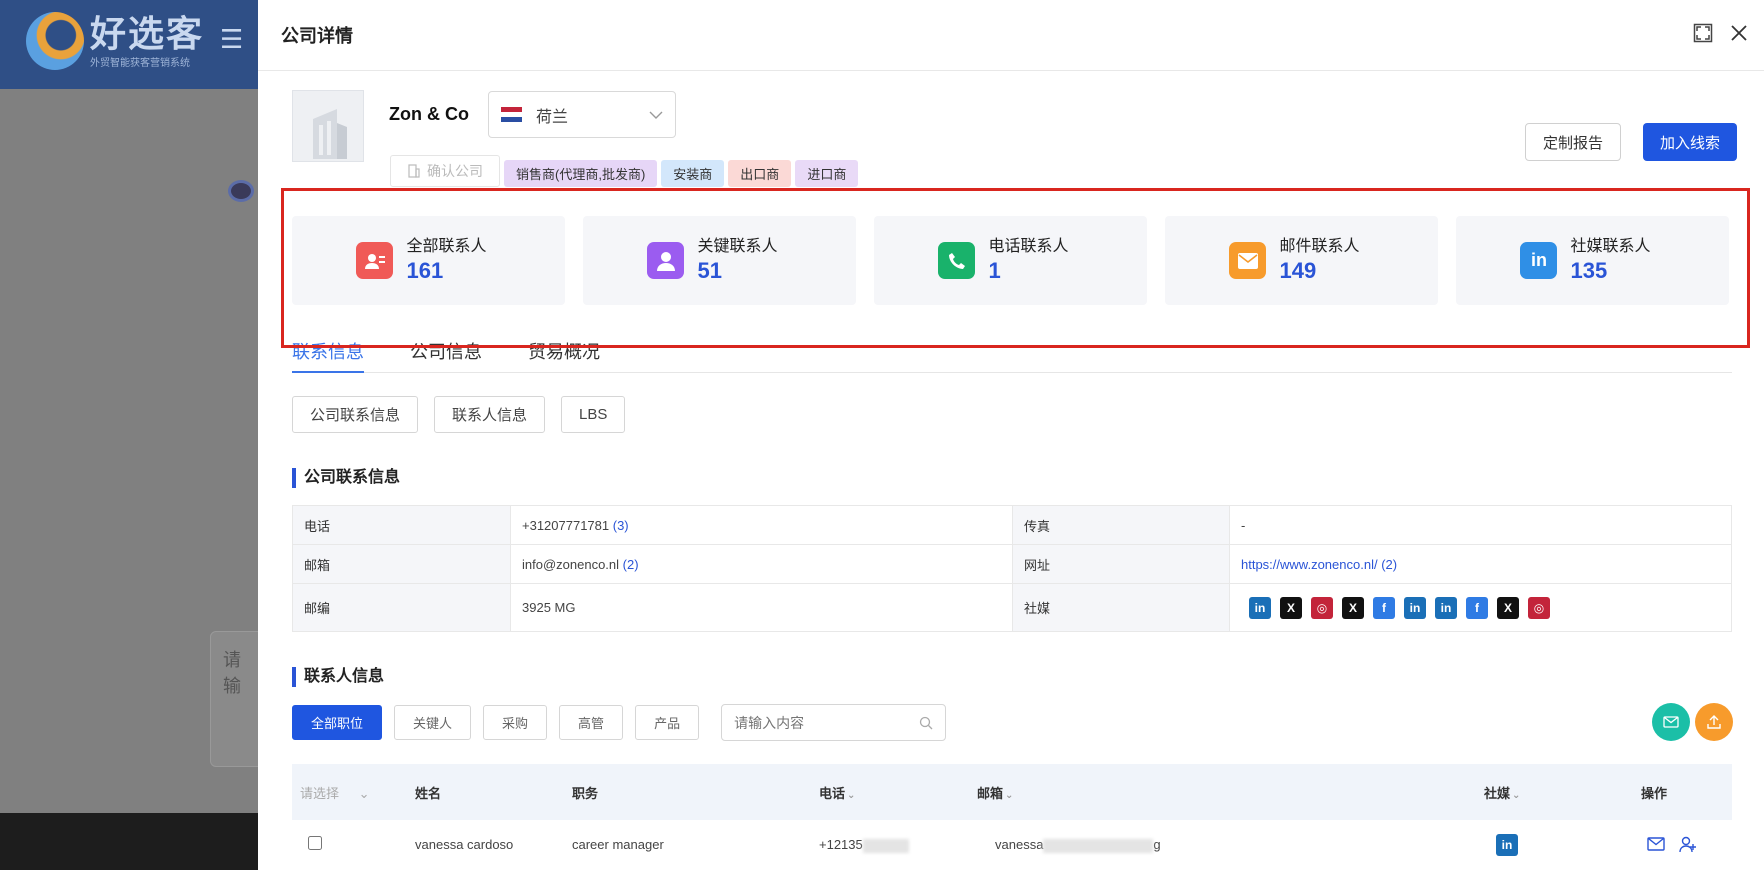 This screenshot has height=870, width=1764. I want to click on background-footer, so click(129, 841).